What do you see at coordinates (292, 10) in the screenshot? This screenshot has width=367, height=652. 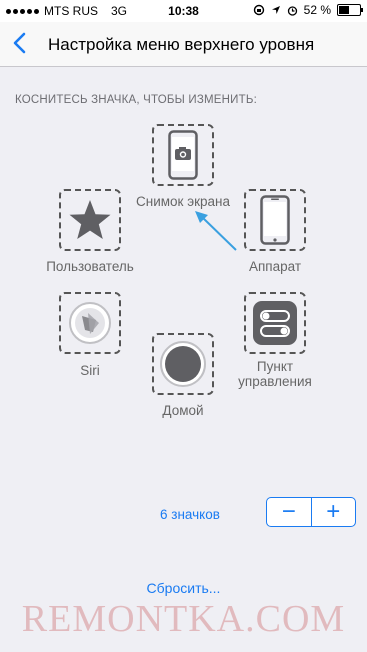 I see `alarm-icon` at bounding box center [292, 10].